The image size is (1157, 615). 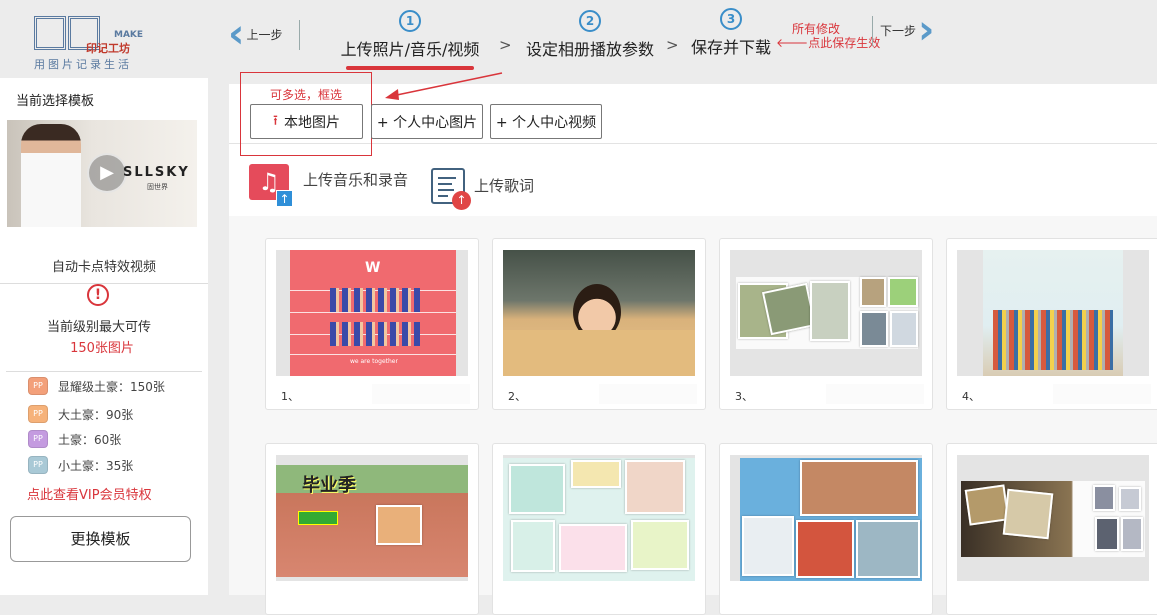 I want to click on change-template-button: 更换模板, so click(x=100, y=539).